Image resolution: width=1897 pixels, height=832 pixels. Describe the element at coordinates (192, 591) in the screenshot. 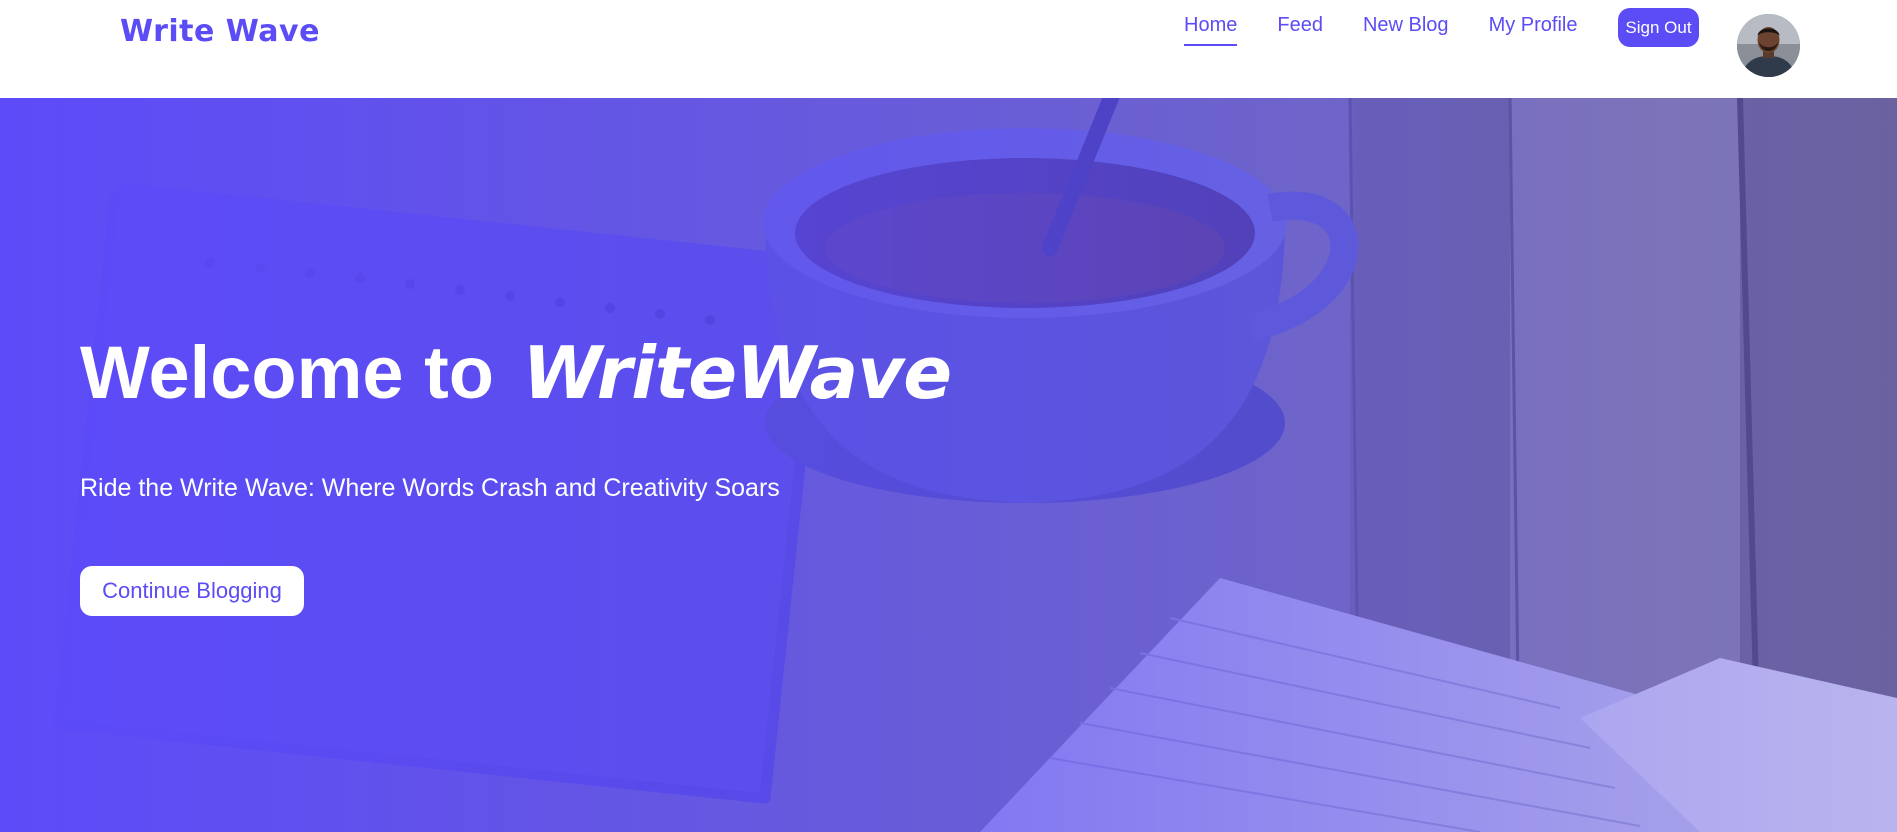

I see `continue-blogging-button: Continue Blogging` at that location.